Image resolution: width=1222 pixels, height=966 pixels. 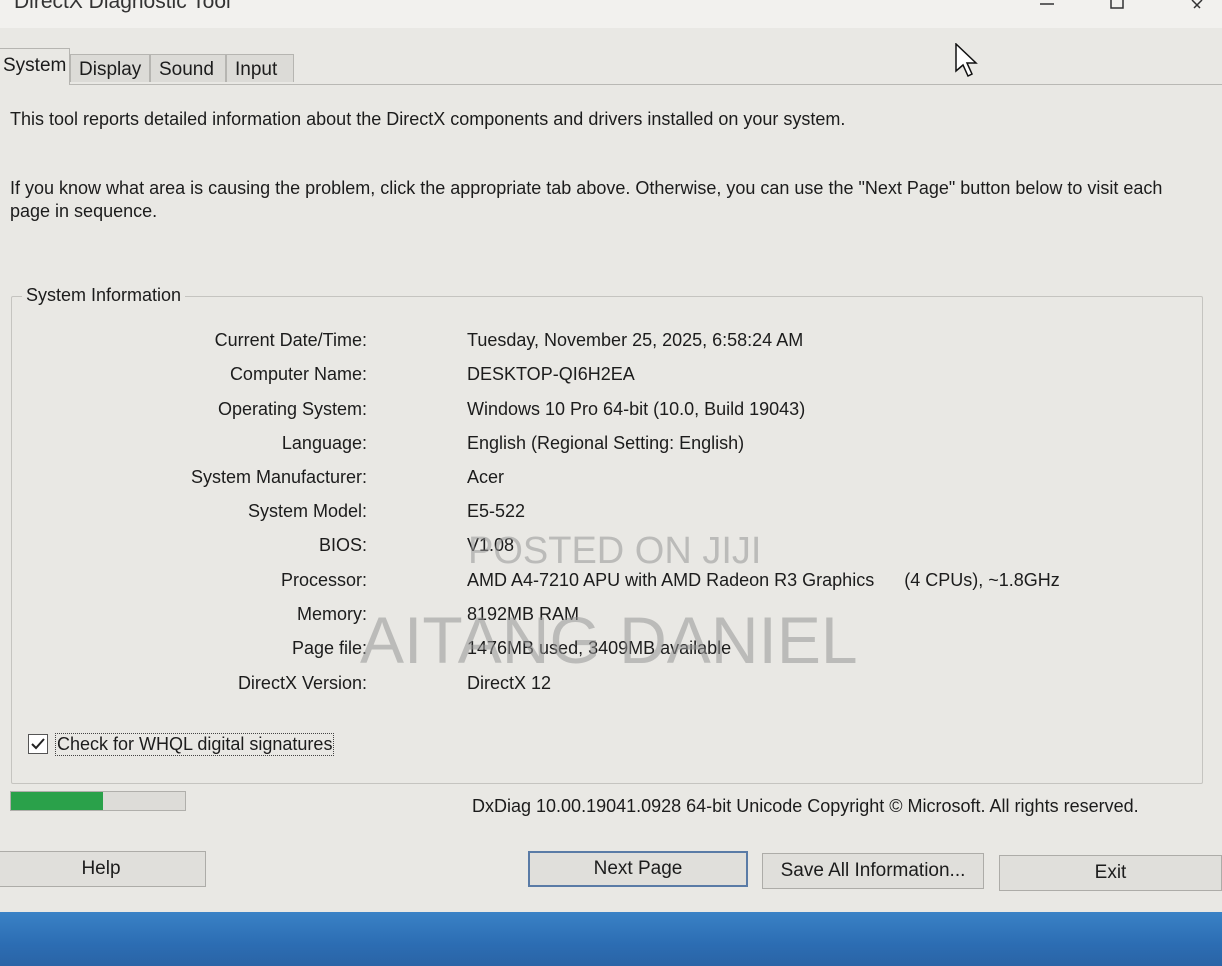 I want to click on info-row-computer-name: Computer Name: DESKTOP-QI6H2EA, so click(x=562, y=377).